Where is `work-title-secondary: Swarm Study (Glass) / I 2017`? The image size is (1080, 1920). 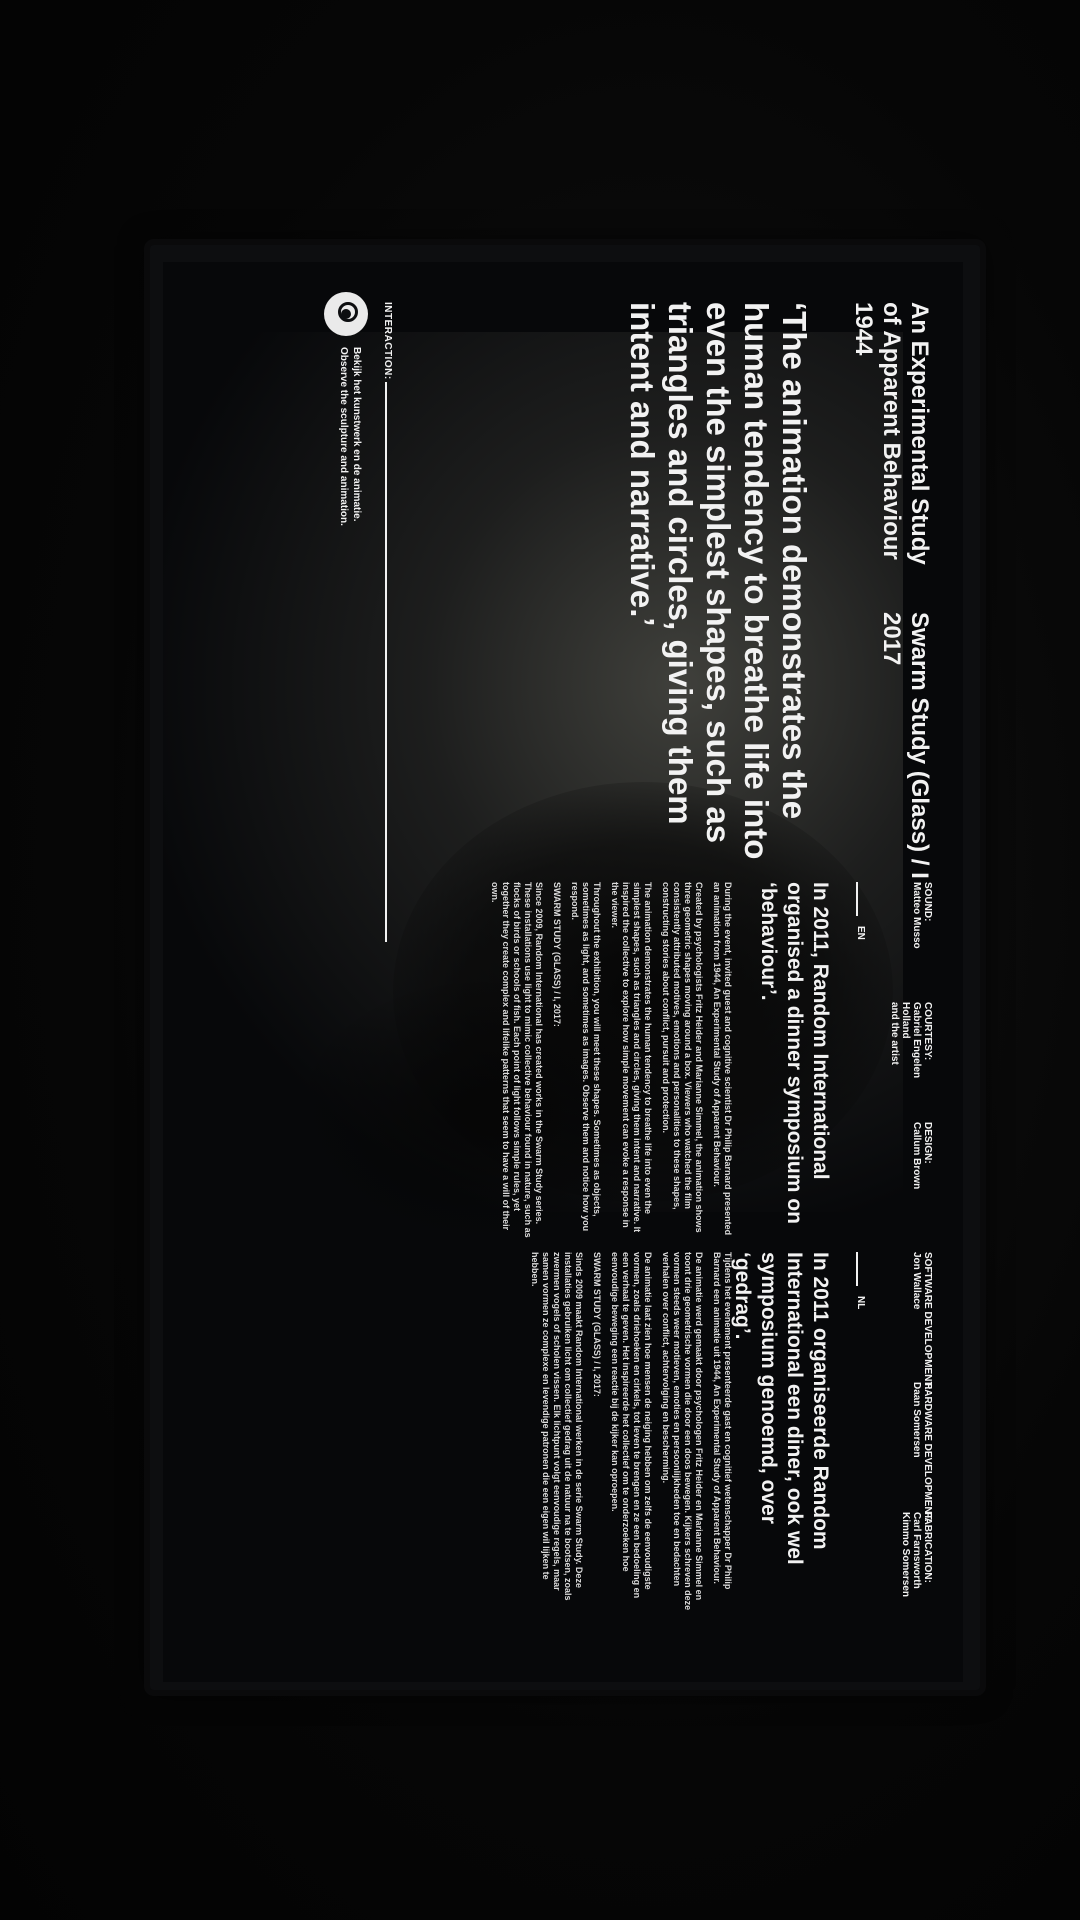 work-title-secondary: Swarm Study (Glass) / I 2017 is located at coordinates (905, 745).